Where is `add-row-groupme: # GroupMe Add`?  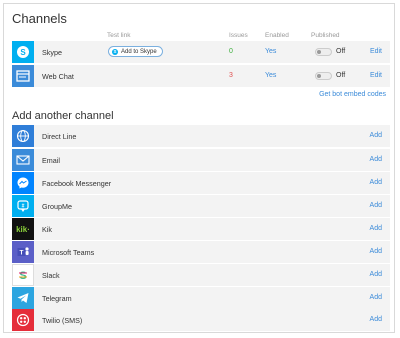 add-row-groupme: # GroupMe Add is located at coordinates (201, 206).